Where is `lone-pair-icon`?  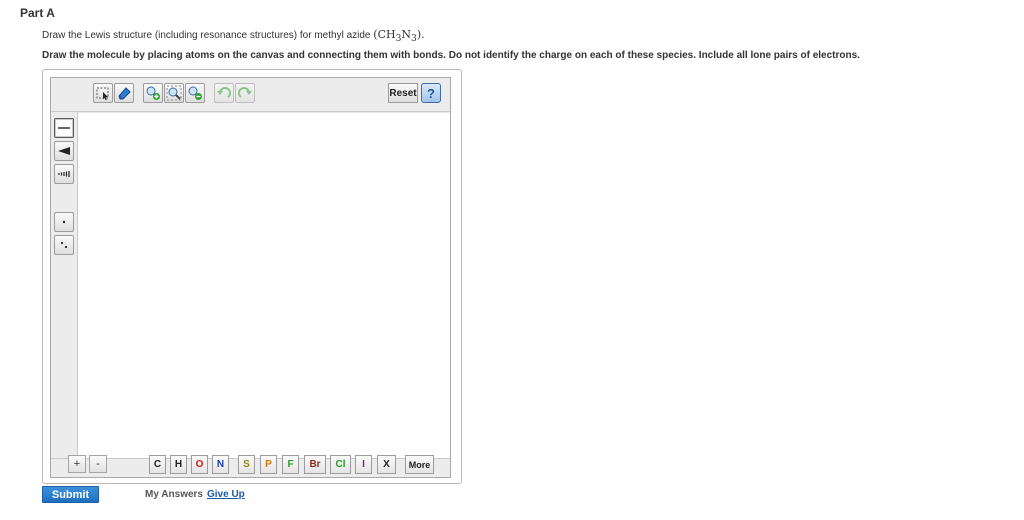 lone-pair-icon is located at coordinates (64, 222).